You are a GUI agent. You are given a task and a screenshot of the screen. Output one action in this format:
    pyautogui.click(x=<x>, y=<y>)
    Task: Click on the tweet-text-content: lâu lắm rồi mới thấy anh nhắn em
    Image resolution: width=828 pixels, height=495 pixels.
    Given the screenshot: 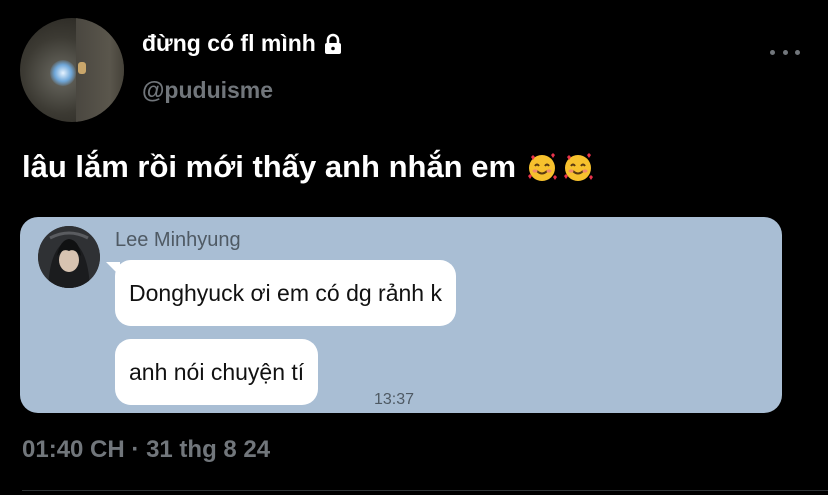 What is the action you would take?
    pyautogui.click(x=269, y=166)
    